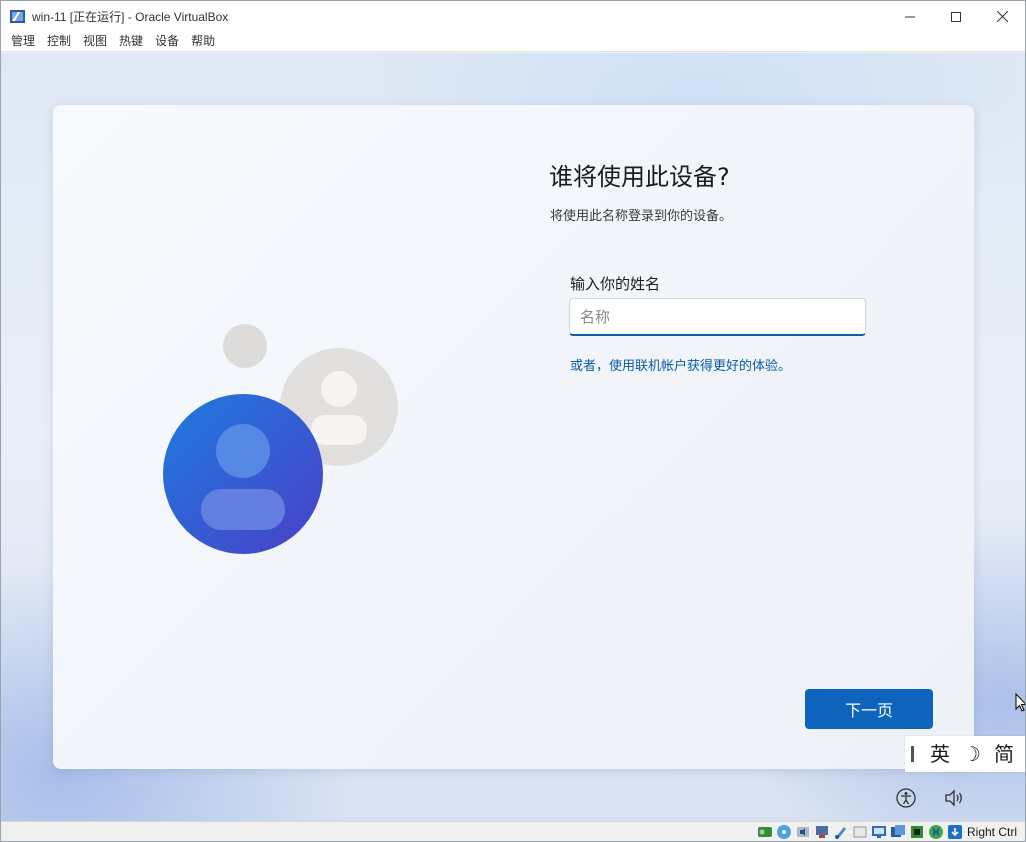 This screenshot has height=842, width=1026. I want to click on status-bar: Right Ctrl, so click(513, 831).